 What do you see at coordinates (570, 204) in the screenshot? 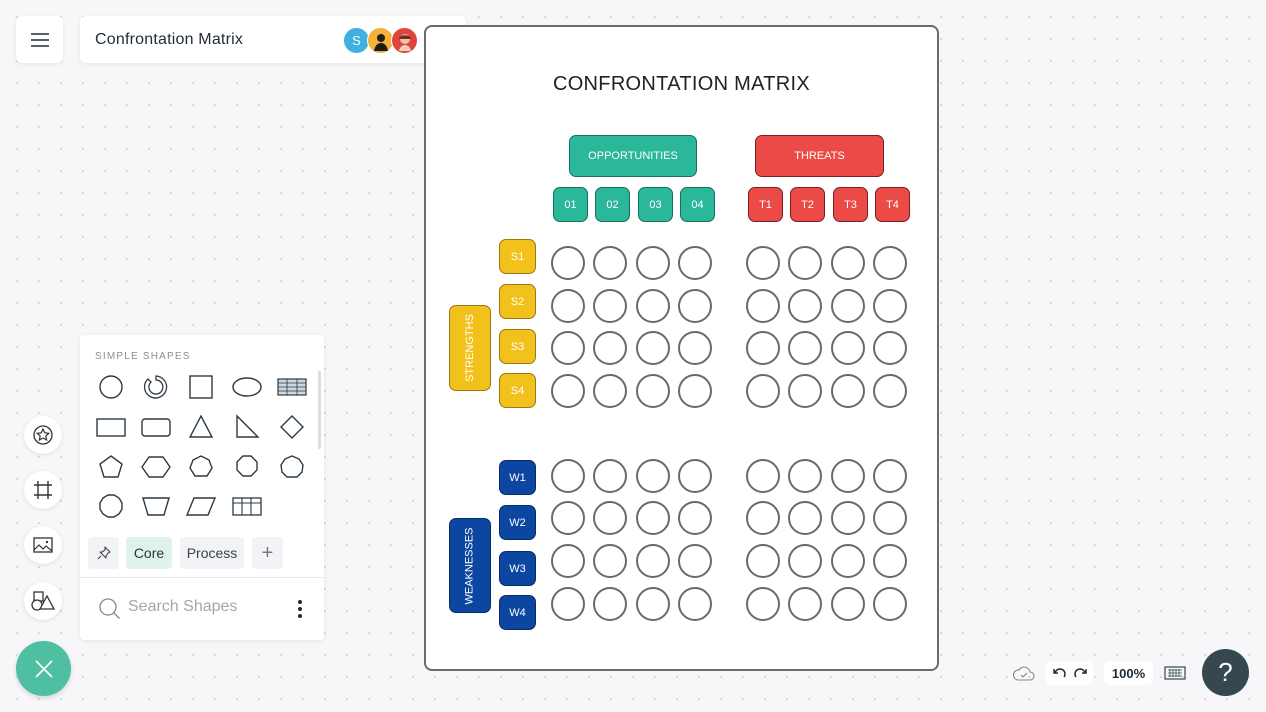
I see `opportunity-label: 01` at bounding box center [570, 204].